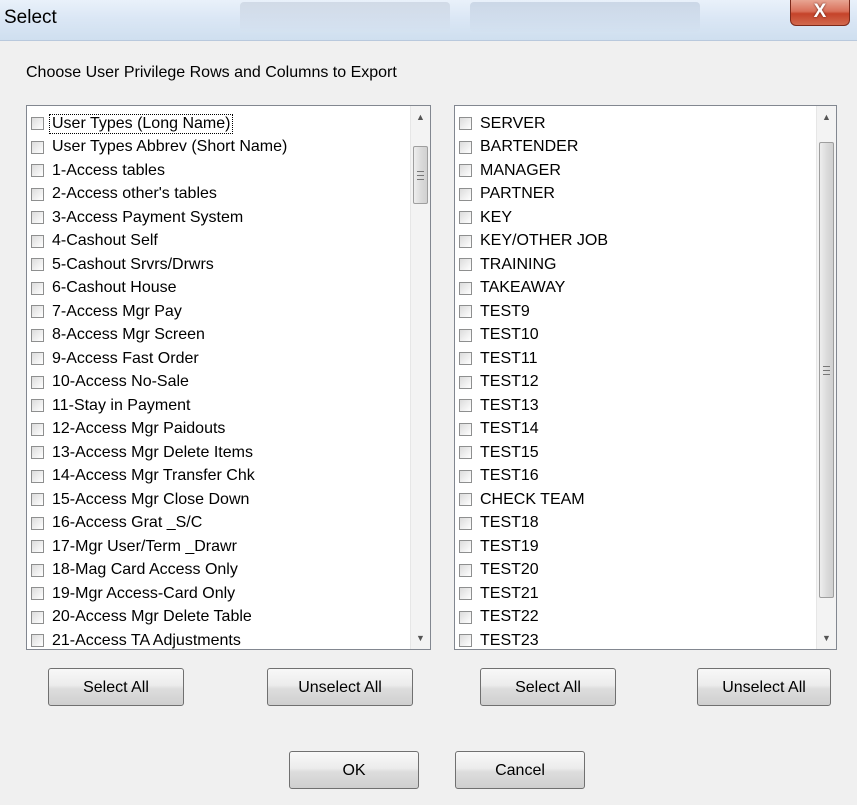 The height and width of the screenshot is (805, 857). I want to click on close-button: X, so click(820, 13).